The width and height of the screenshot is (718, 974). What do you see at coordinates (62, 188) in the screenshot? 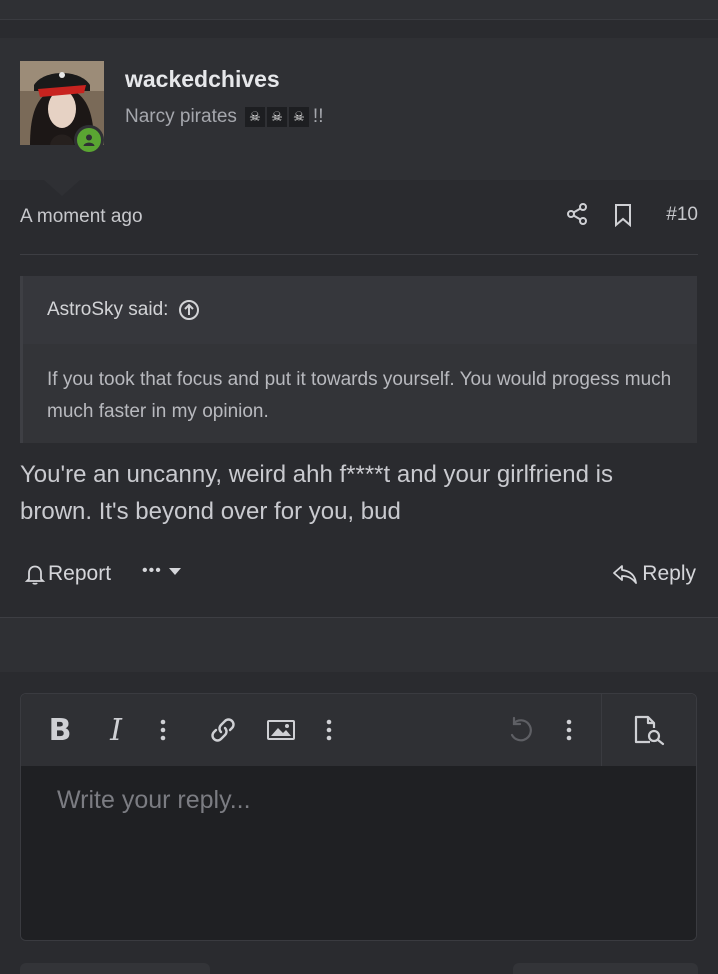
I see `header-arrow` at bounding box center [62, 188].